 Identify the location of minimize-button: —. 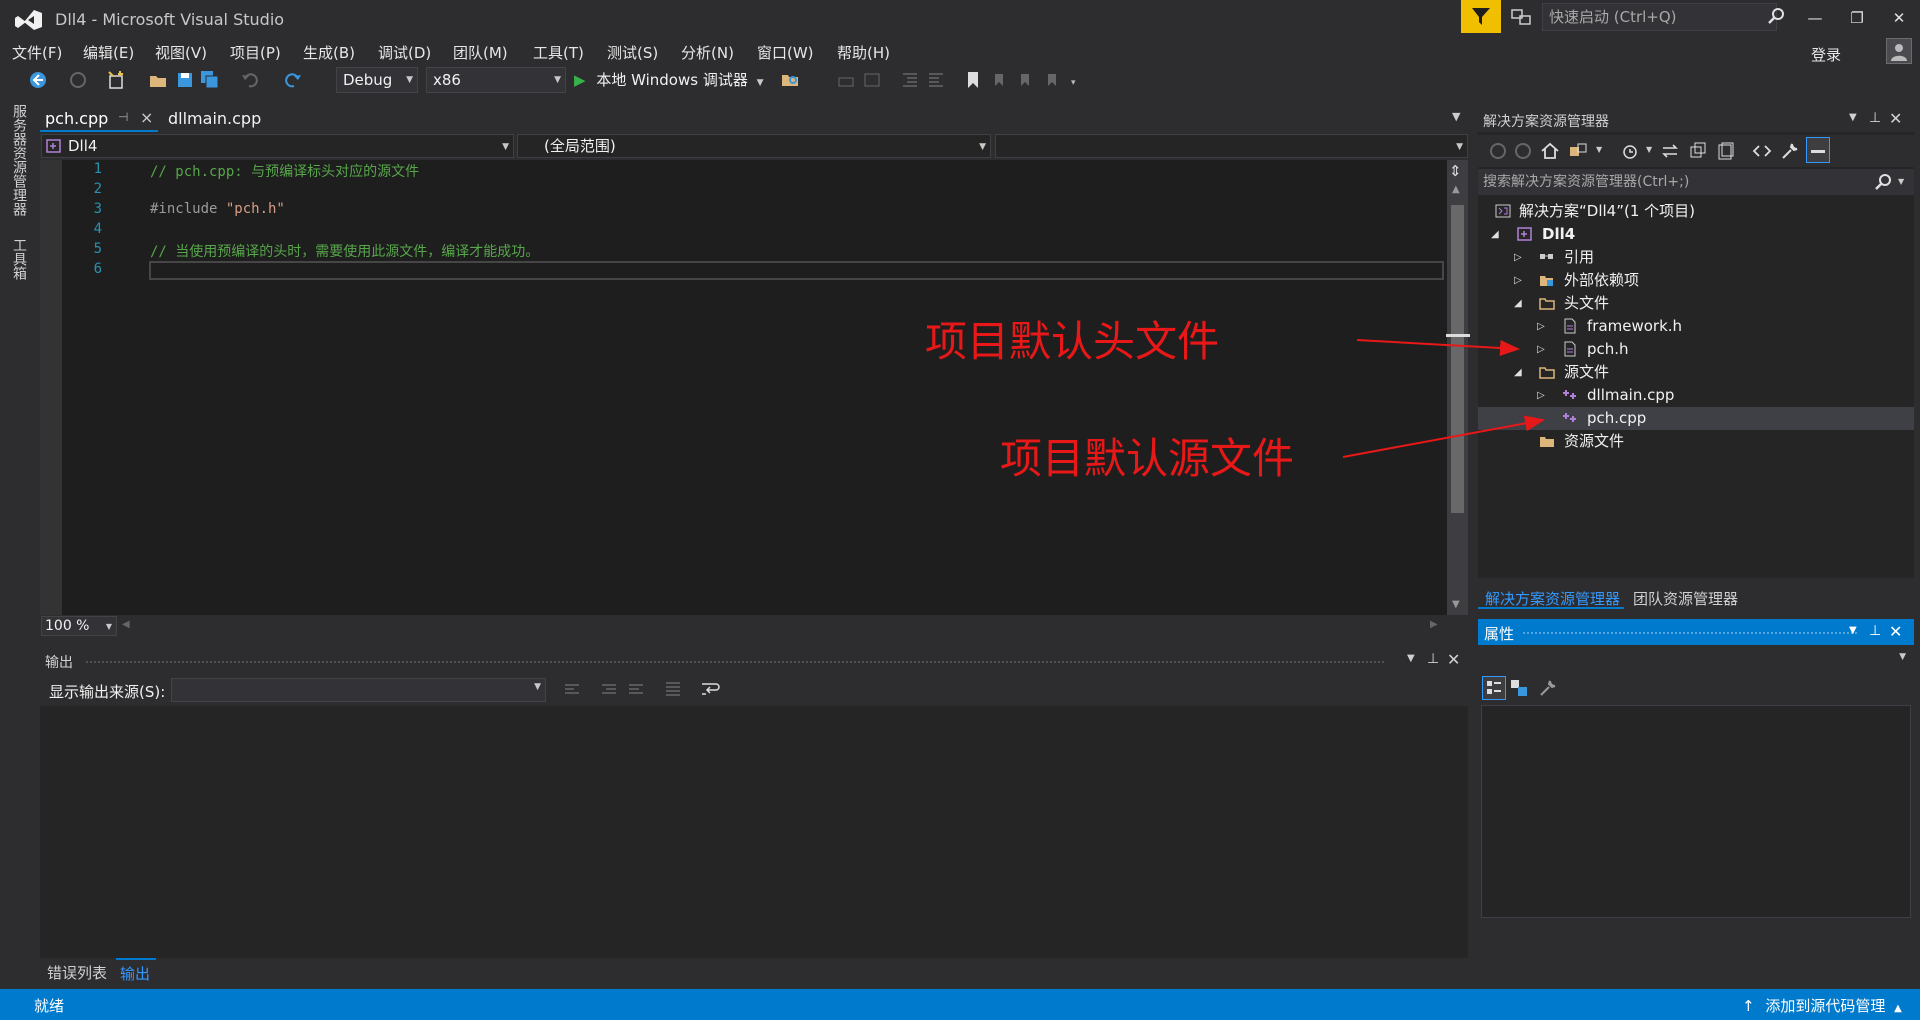
(1815, 18).